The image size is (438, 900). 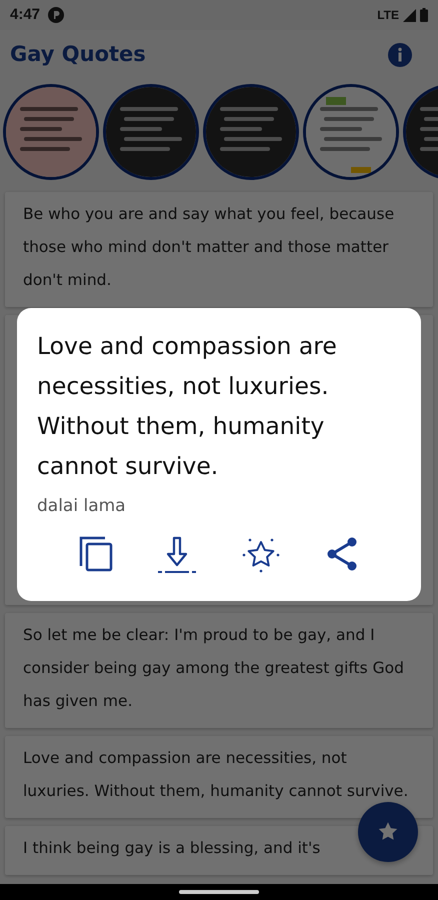 I want to click on app-title: Gay Quotes, so click(x=78, y=54).